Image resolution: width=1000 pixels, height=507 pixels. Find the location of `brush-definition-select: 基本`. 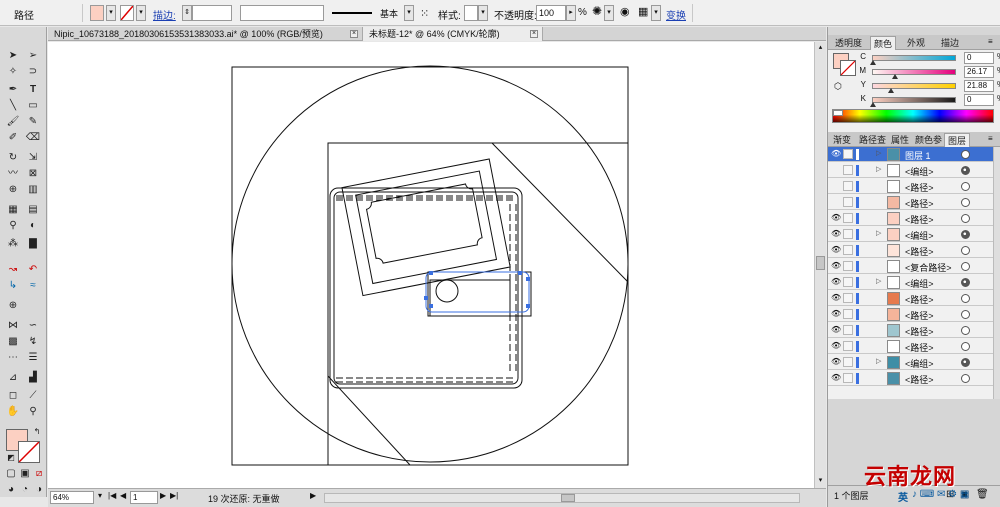

brush-definition-select: 基本 is located at coordinates (367, 13).